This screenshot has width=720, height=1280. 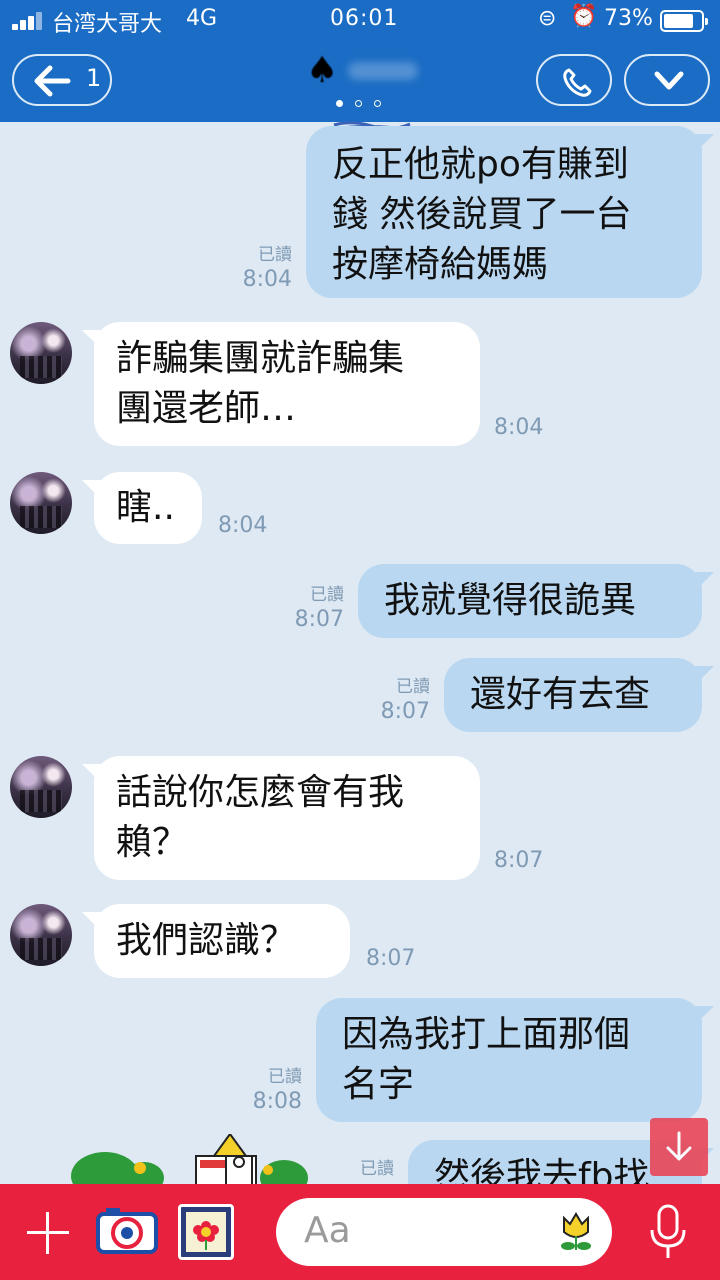 I want to click on alarm-icon: ⏰, so click(x=584, y=16).